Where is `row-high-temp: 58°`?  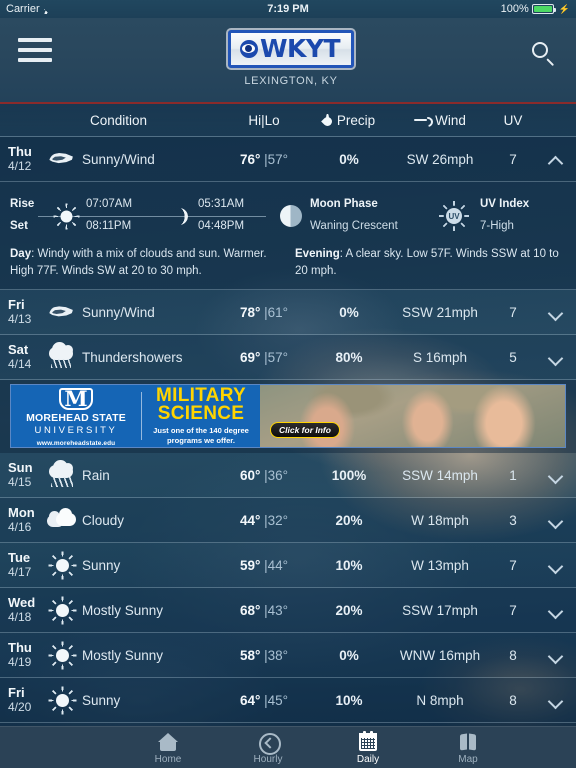 row-high-temp: 58° is located at coordinates (250, 655).